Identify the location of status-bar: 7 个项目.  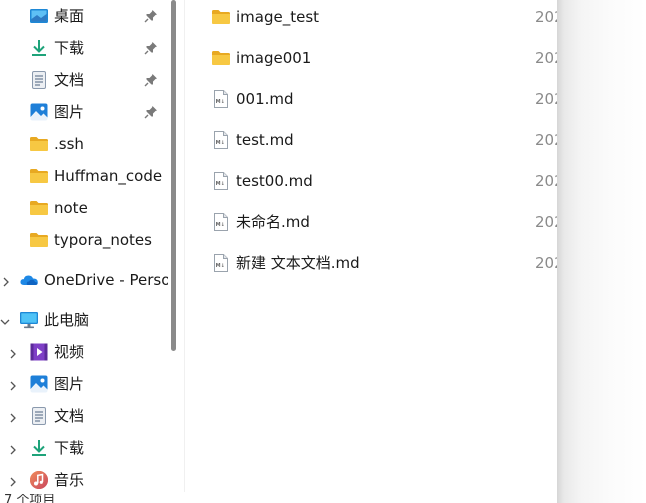
(84, 498).